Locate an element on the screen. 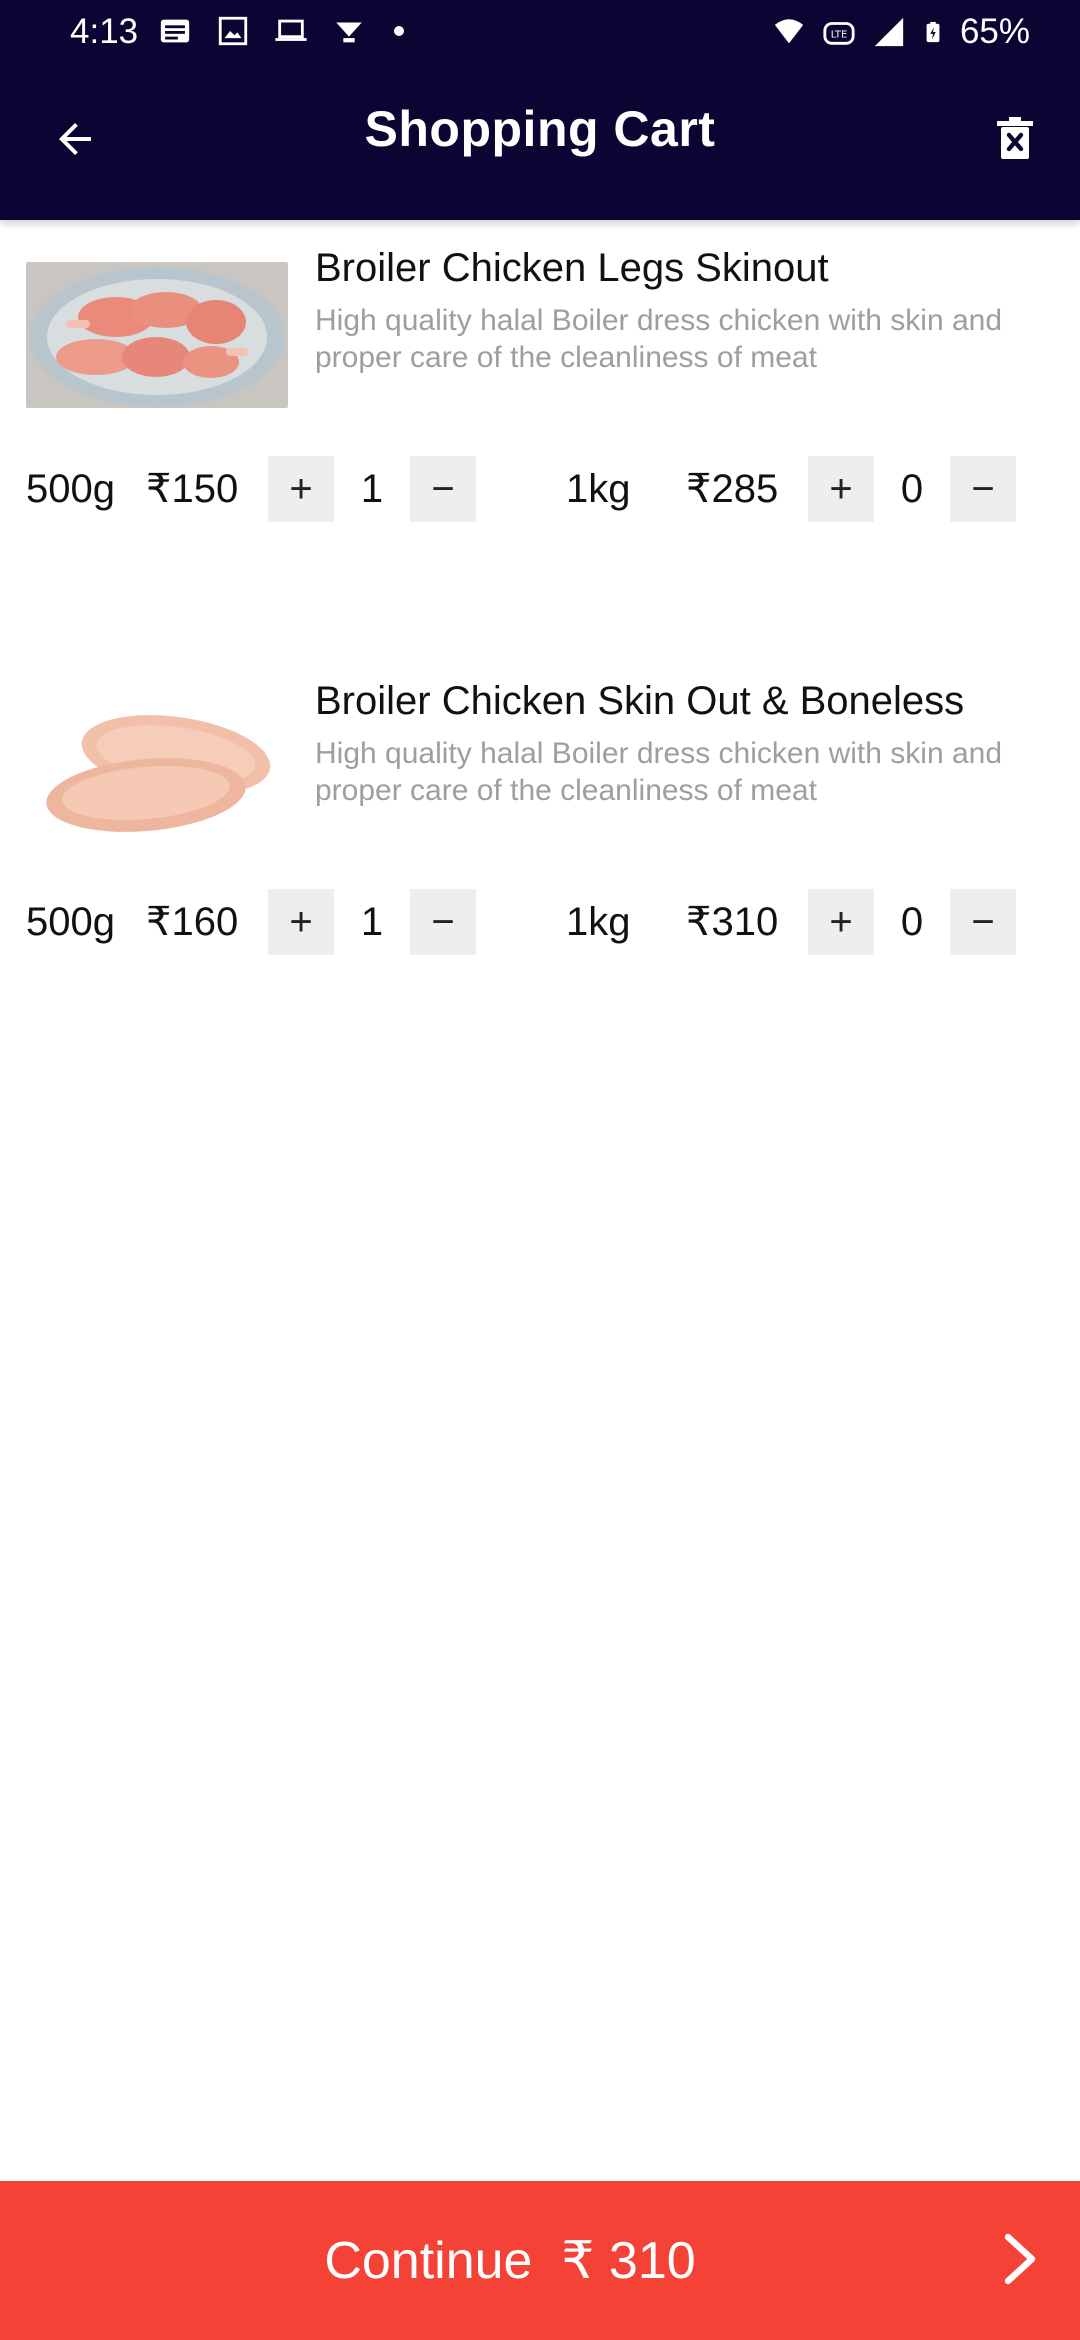  status-icons-right: LTE 65% is located at coordinates (901, 32).